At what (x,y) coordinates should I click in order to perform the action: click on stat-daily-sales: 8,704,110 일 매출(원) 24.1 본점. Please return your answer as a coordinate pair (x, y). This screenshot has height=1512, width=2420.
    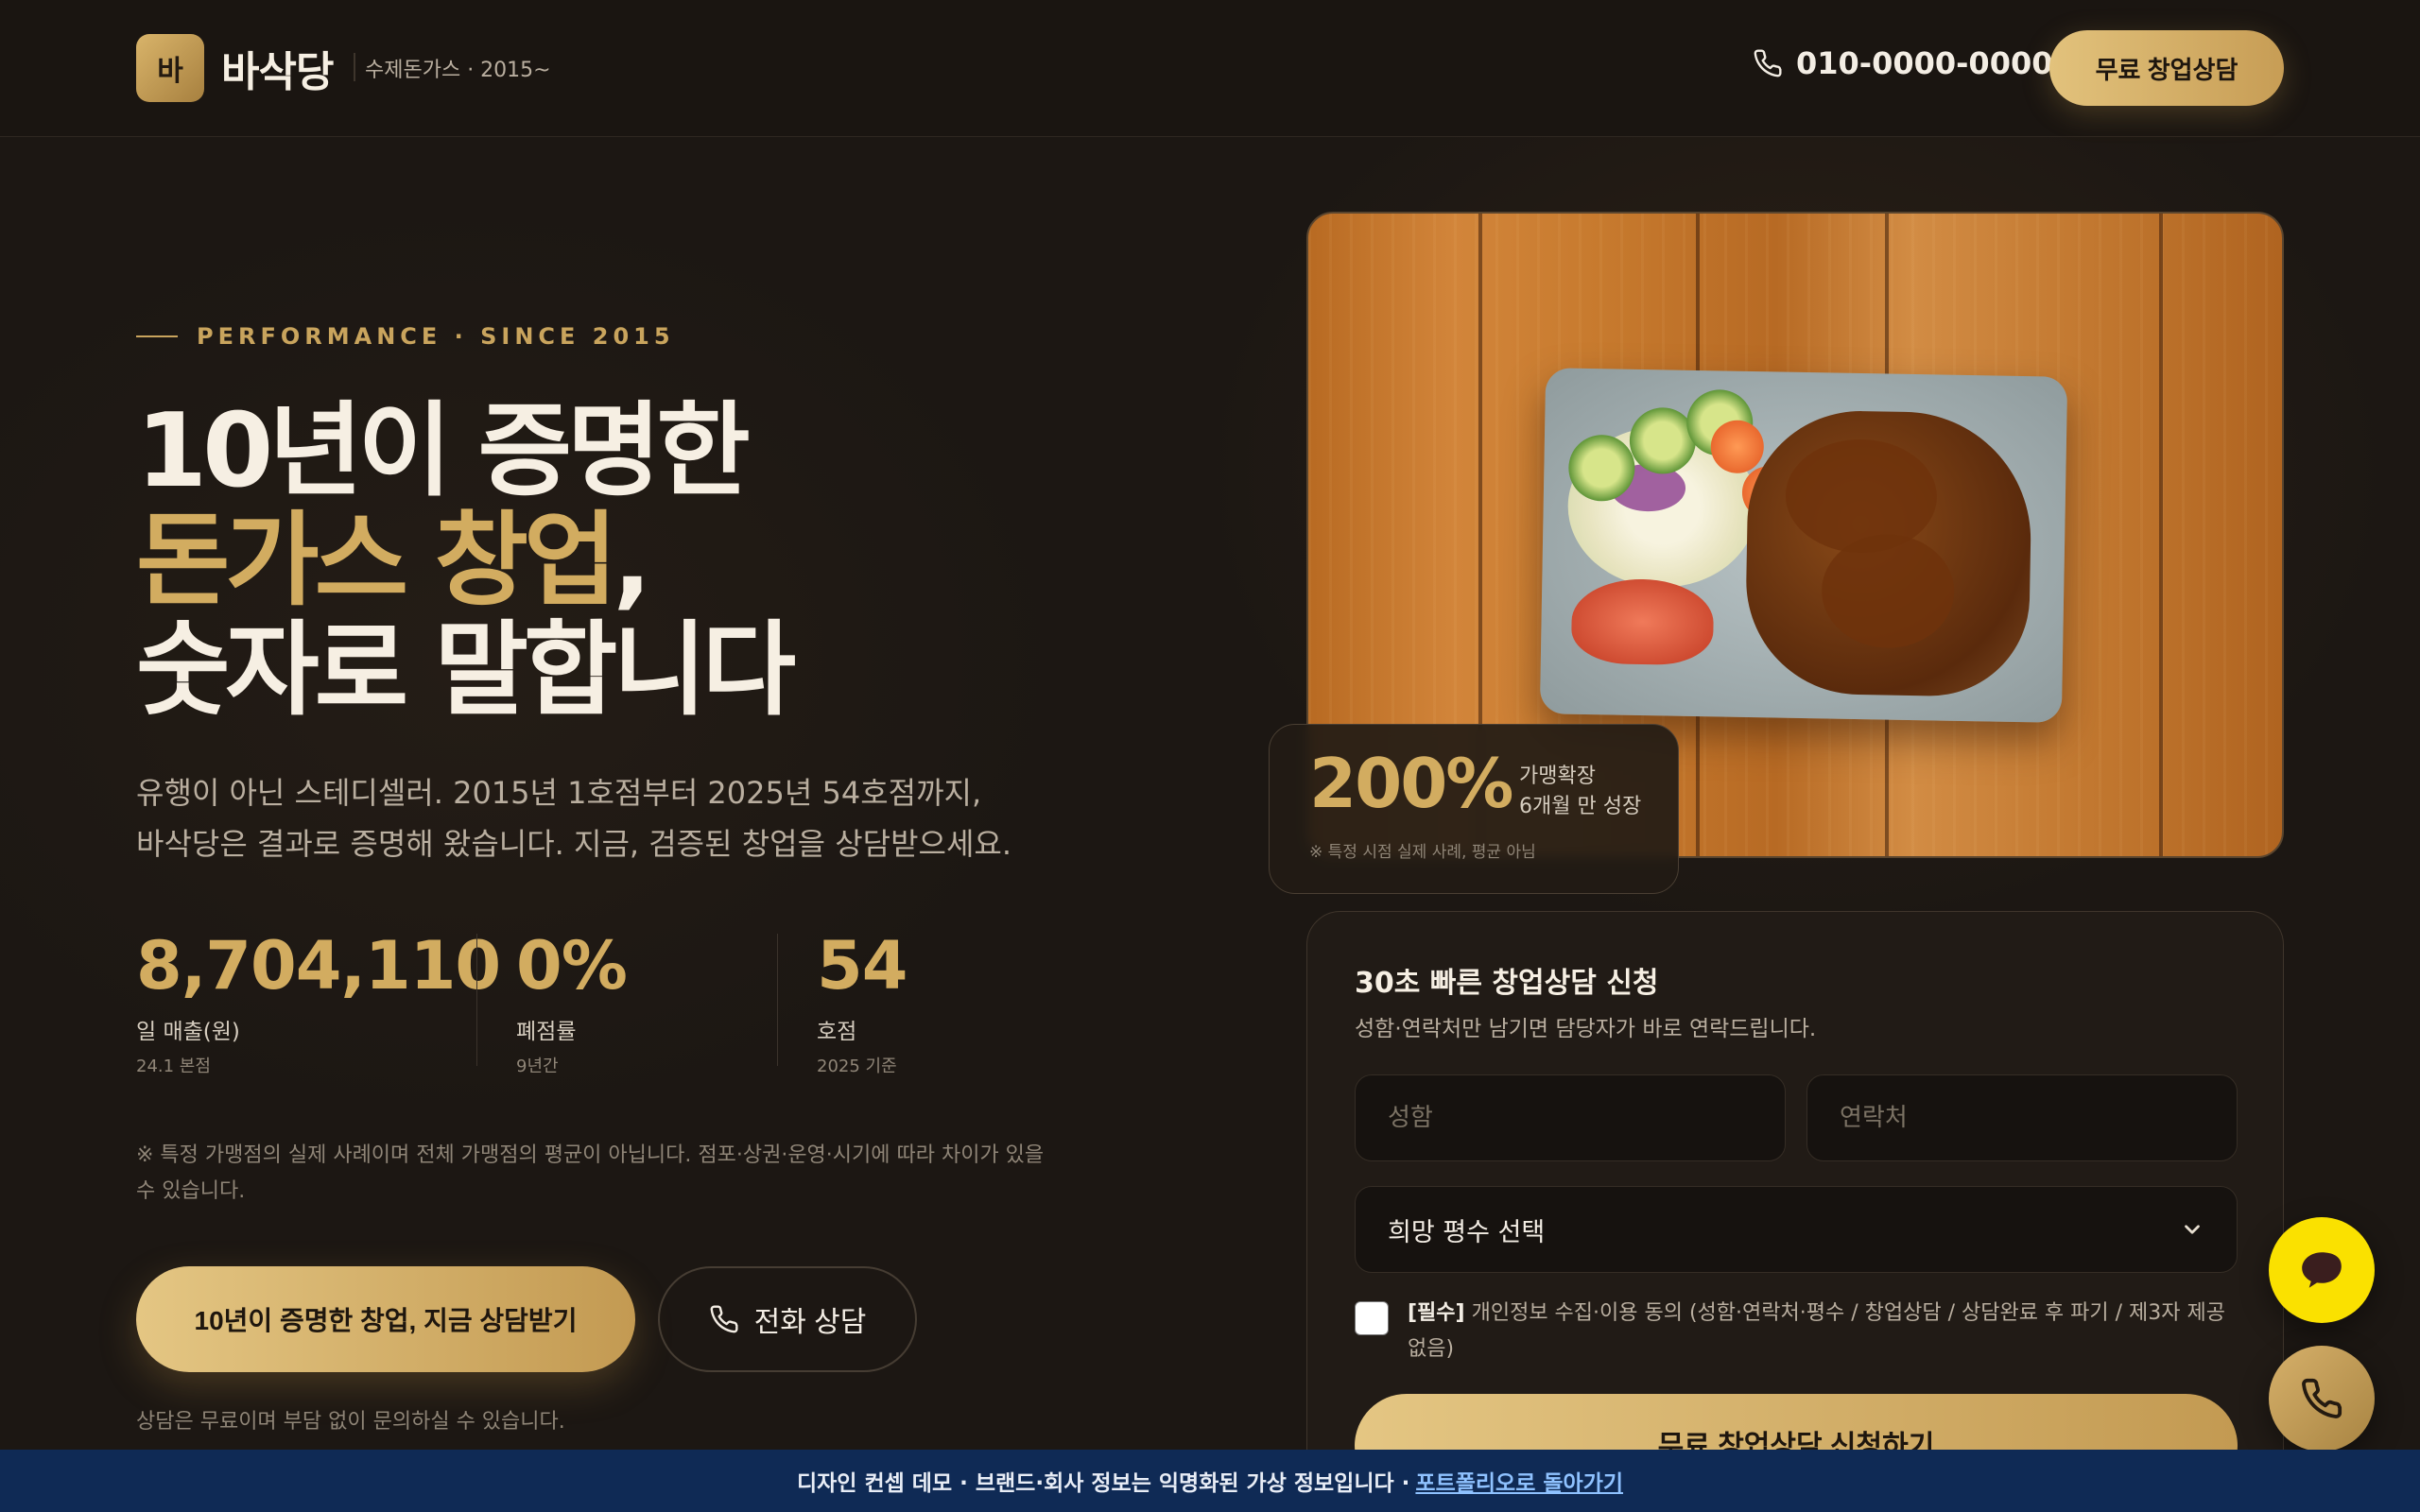
    Looking at the image, I should click on (318, 1001).